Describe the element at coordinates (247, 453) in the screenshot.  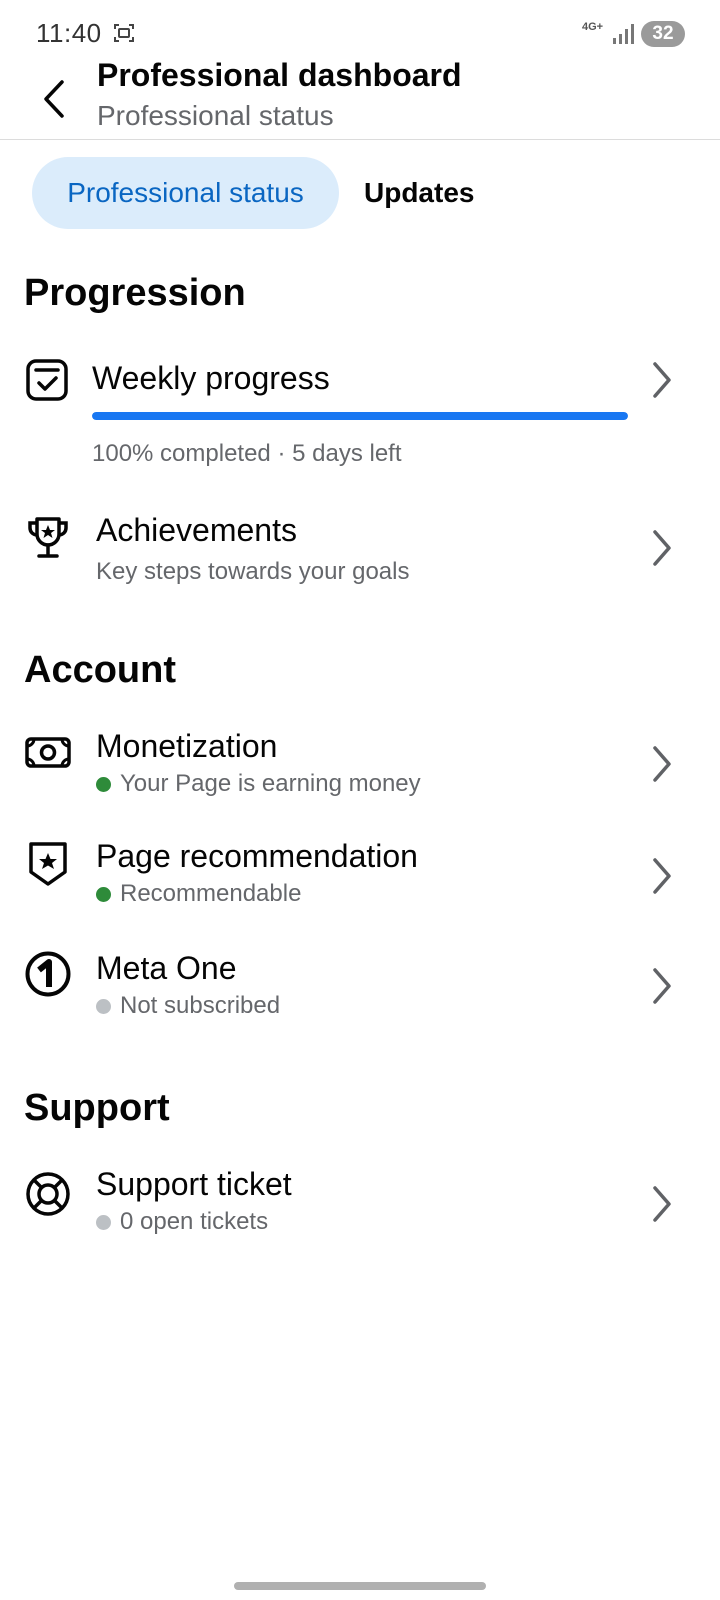
I see `weekly-progress-caption: 100% completed · 5 days left` at that location.